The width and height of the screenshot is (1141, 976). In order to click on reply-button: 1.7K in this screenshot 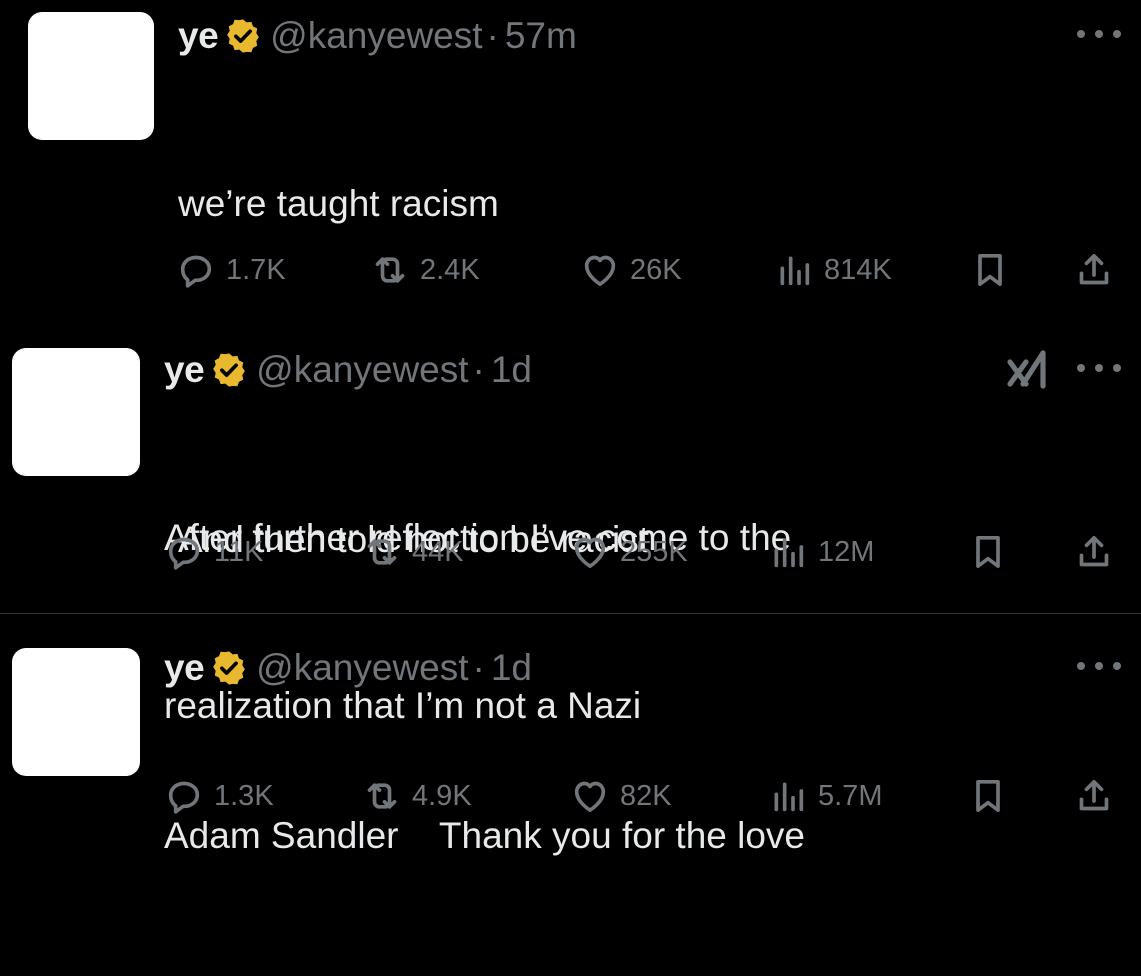, I will do `click(231, 270)`.